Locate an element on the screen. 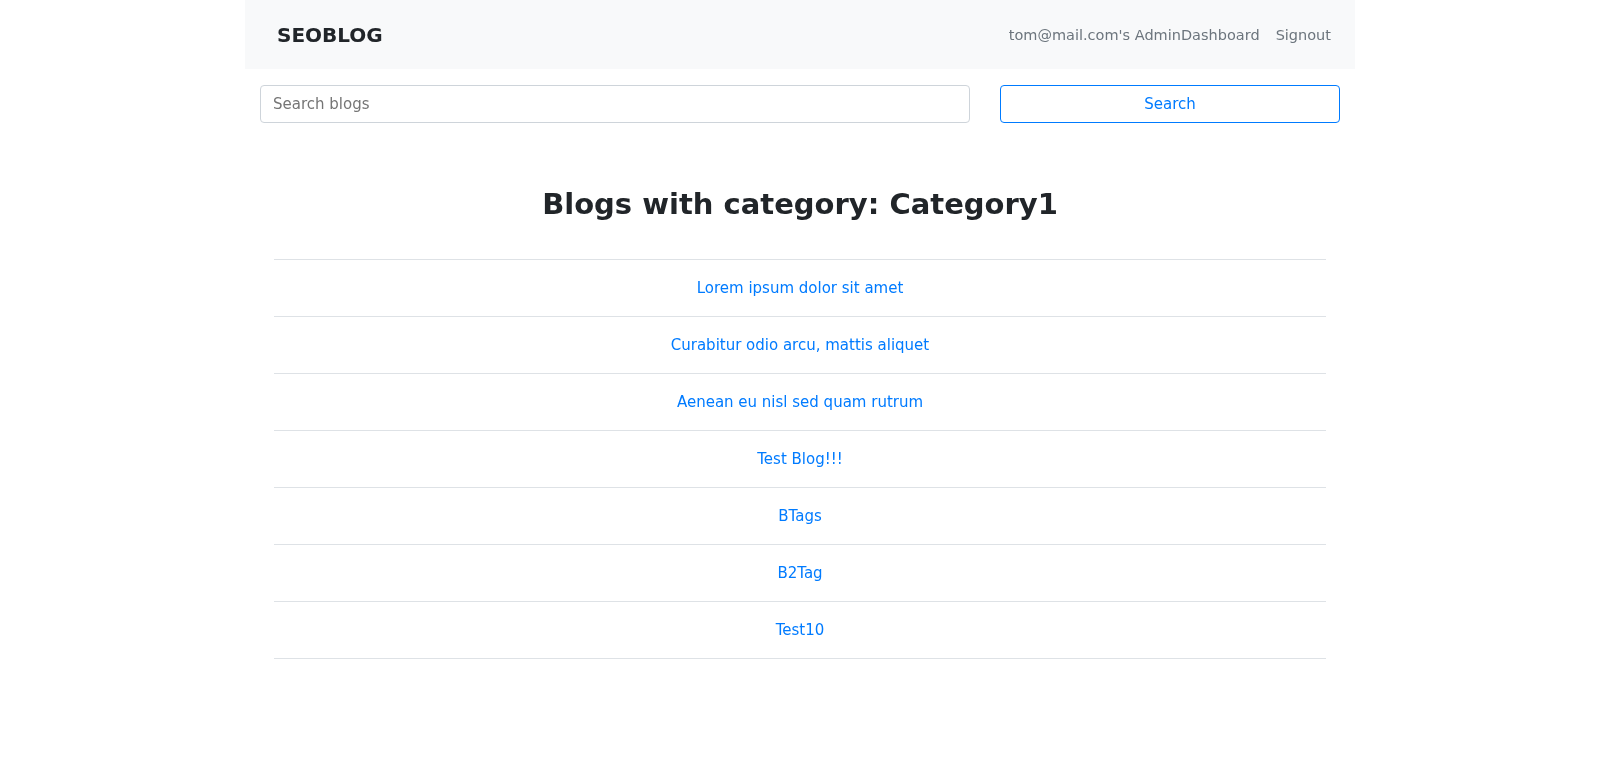 Image resolution: width=1600 pixels, height=758 pixels. search-field: Search blogs is located at coordinates (615, 104).